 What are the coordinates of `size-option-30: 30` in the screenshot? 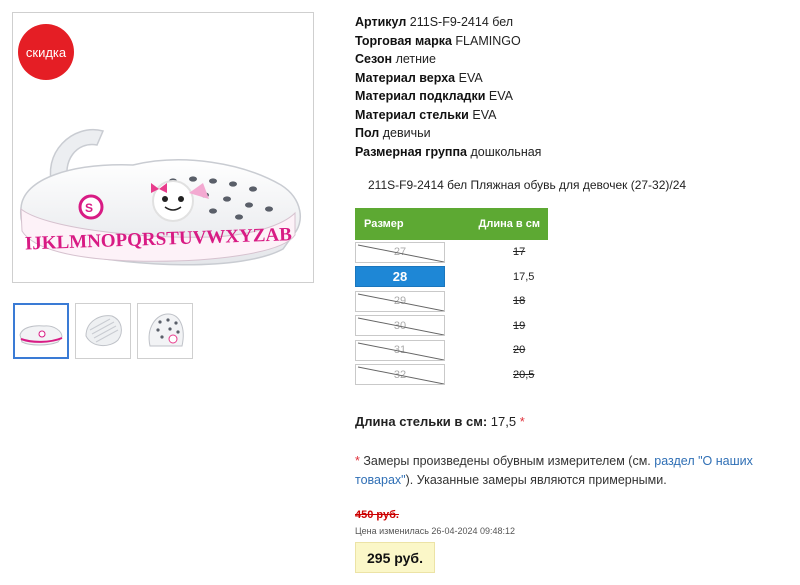 It's located at (400, 326).